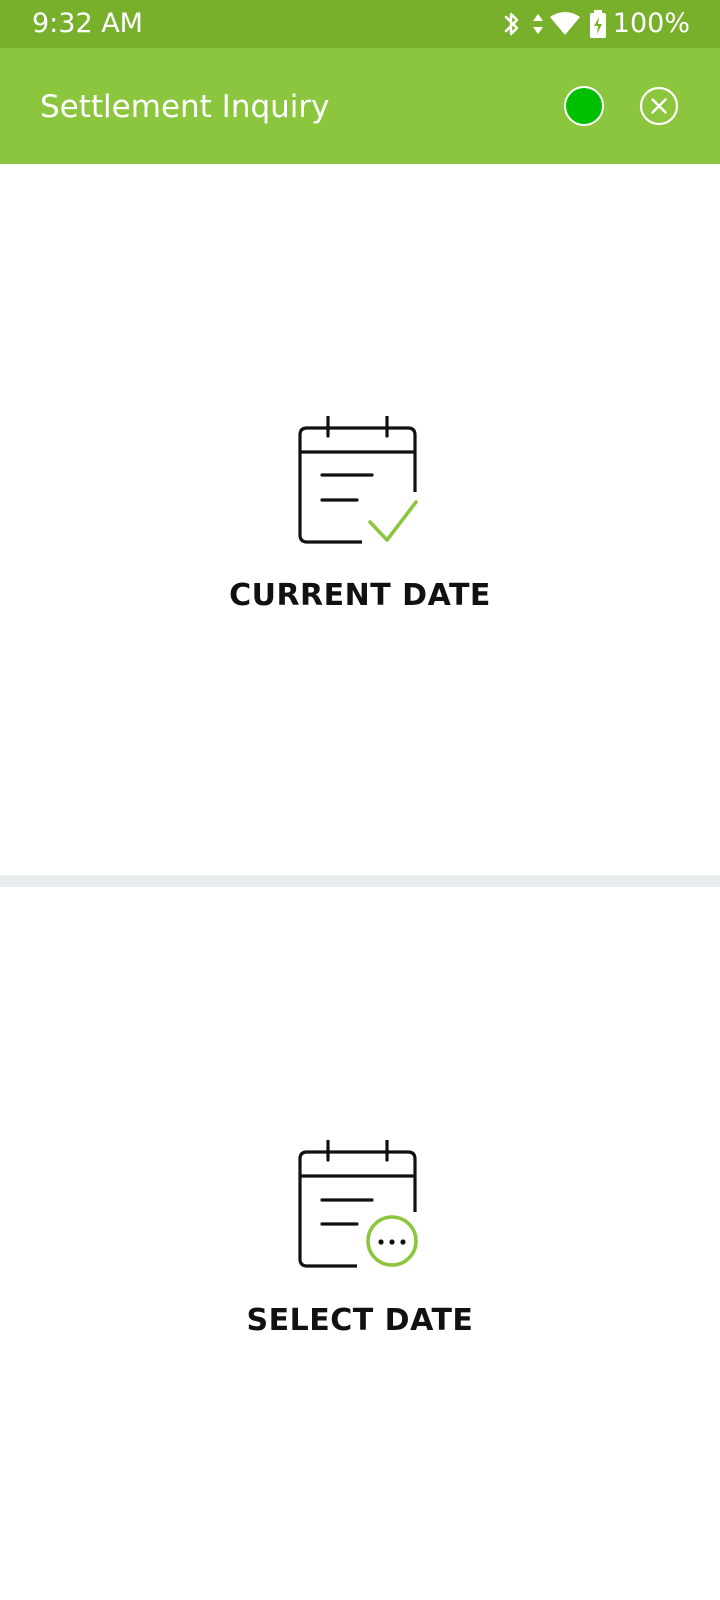  What do you see at coordinates (584, 106) in the screenshot?
I see `status-indicator-dot` at bounding box center [584, 106].